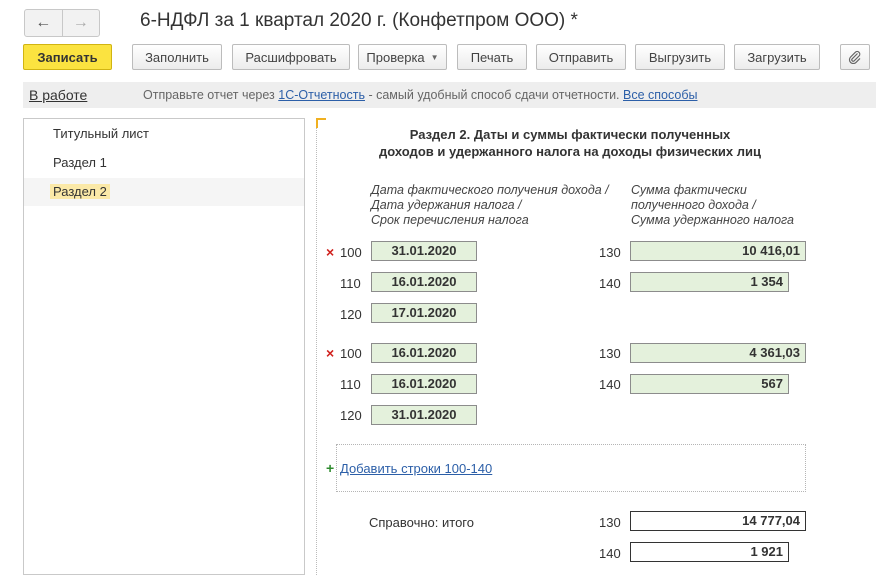  What do you see at coordinates (660, 95) in the screenshot?
I see `all-methods-link: Все способы` at bounding box center [660, 95].